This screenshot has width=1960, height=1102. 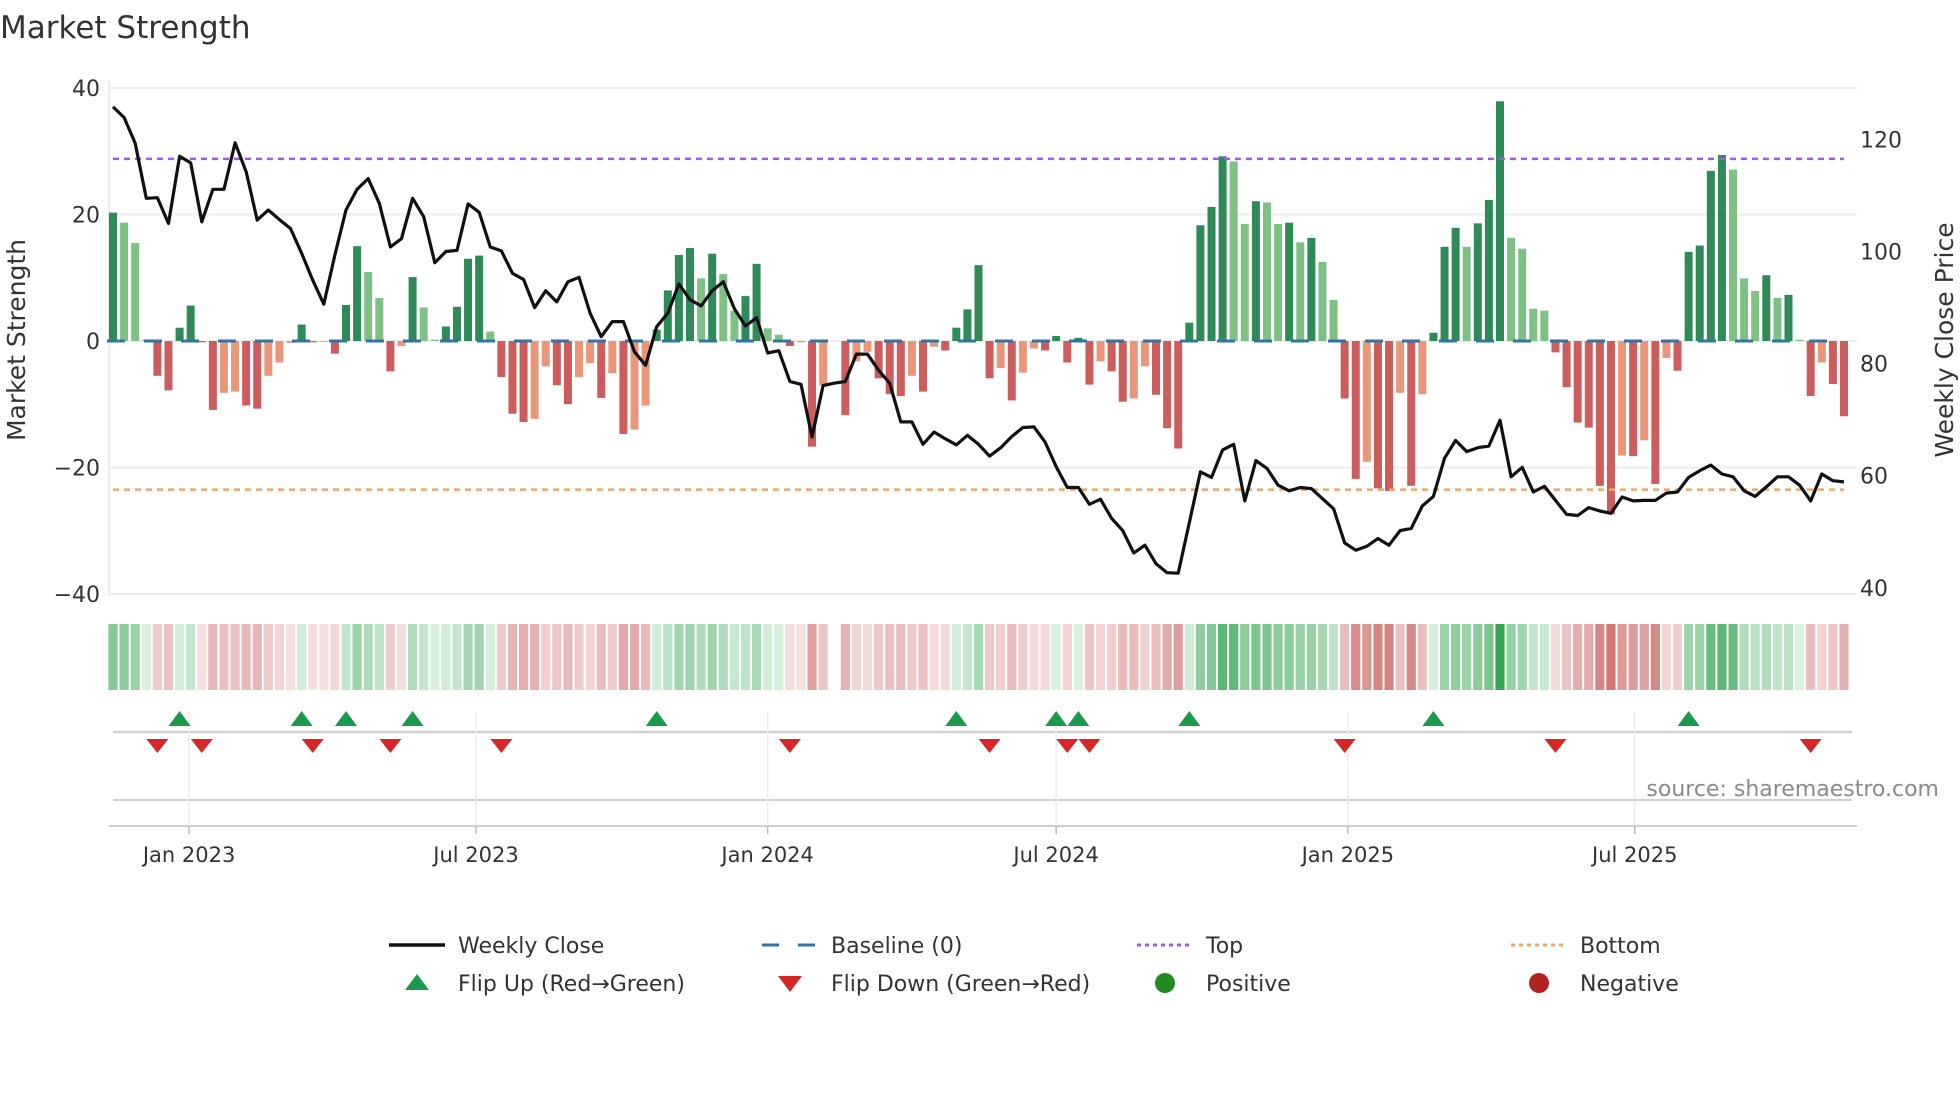 What do you see at coordinates (496, 946) in the screenshot?
I see `legend-item-close: Weekly Close` at bounding box center [496, 946].